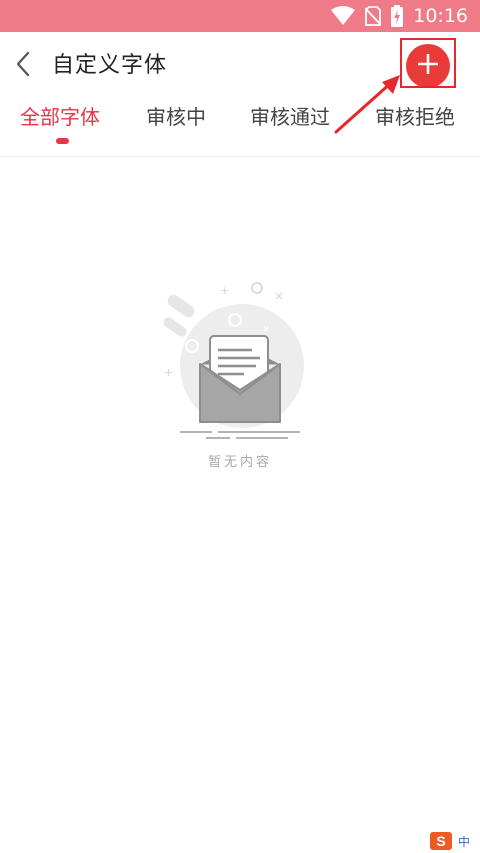  Describe the element at coordinates (343, 16) in the screenshot. I see `wifi-icon` at that location.